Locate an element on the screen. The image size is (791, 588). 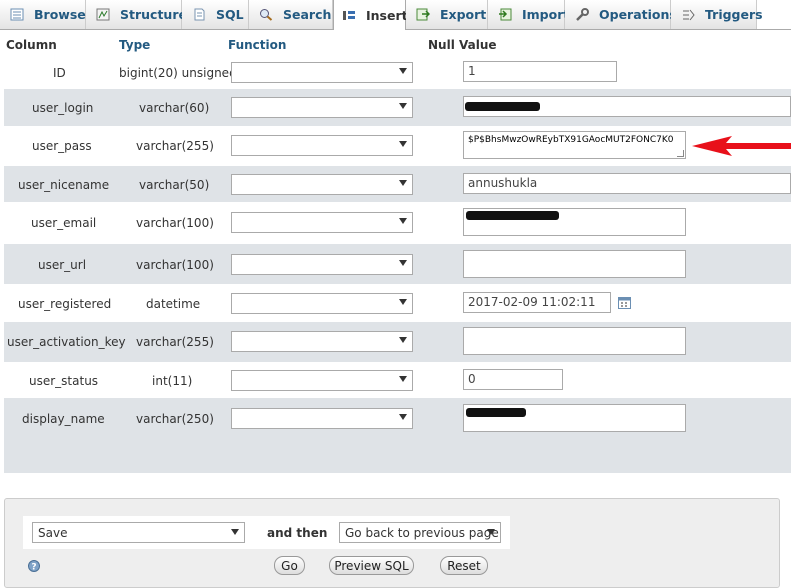
after-insert-select: Go back to previous page is located at coordinates (420, 532).